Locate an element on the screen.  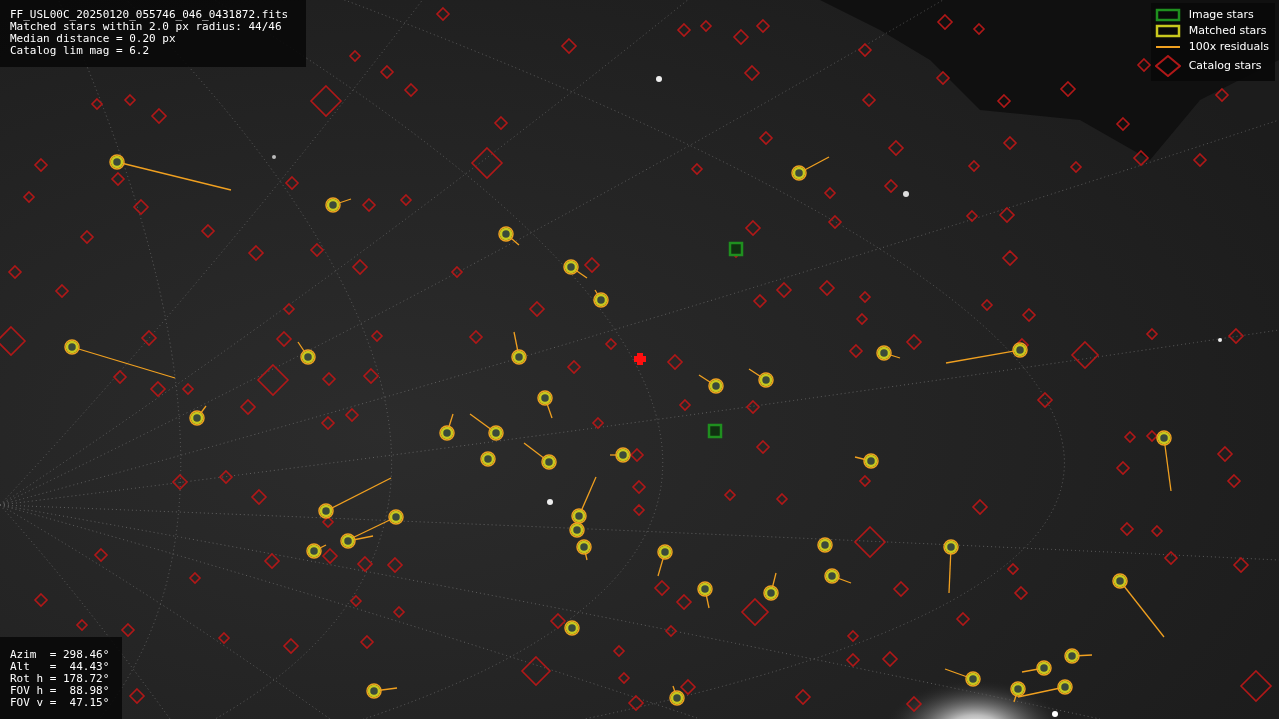
legend-label: Image stars is located at coordinates (1221, 15).